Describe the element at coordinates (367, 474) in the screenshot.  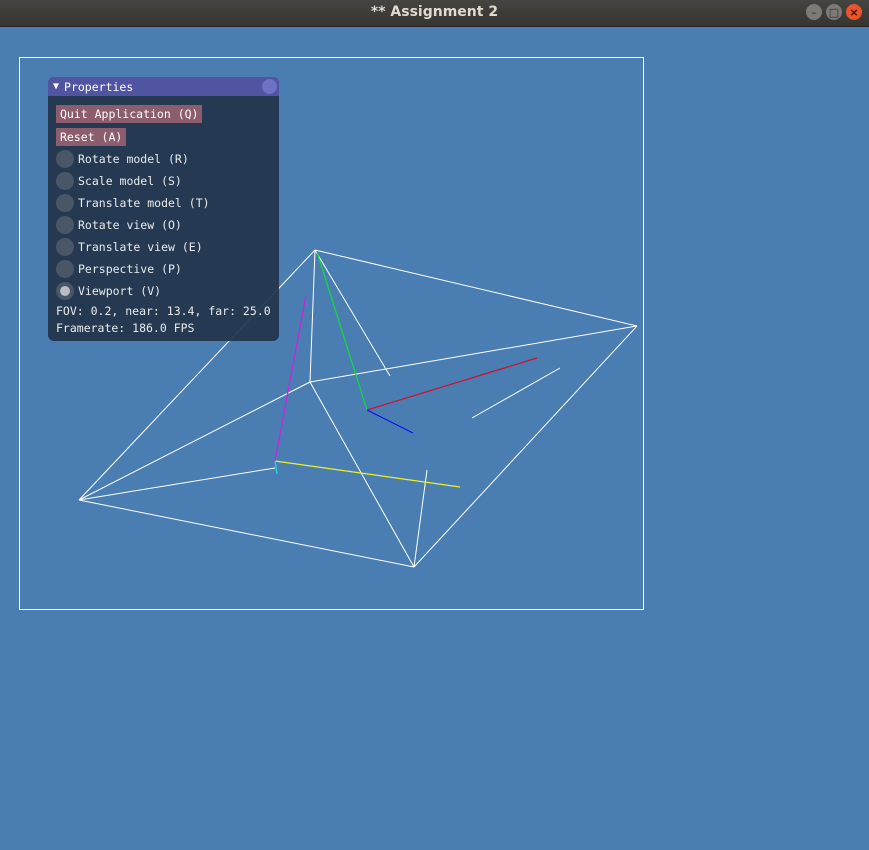
I see `world-x-axis` at that location.